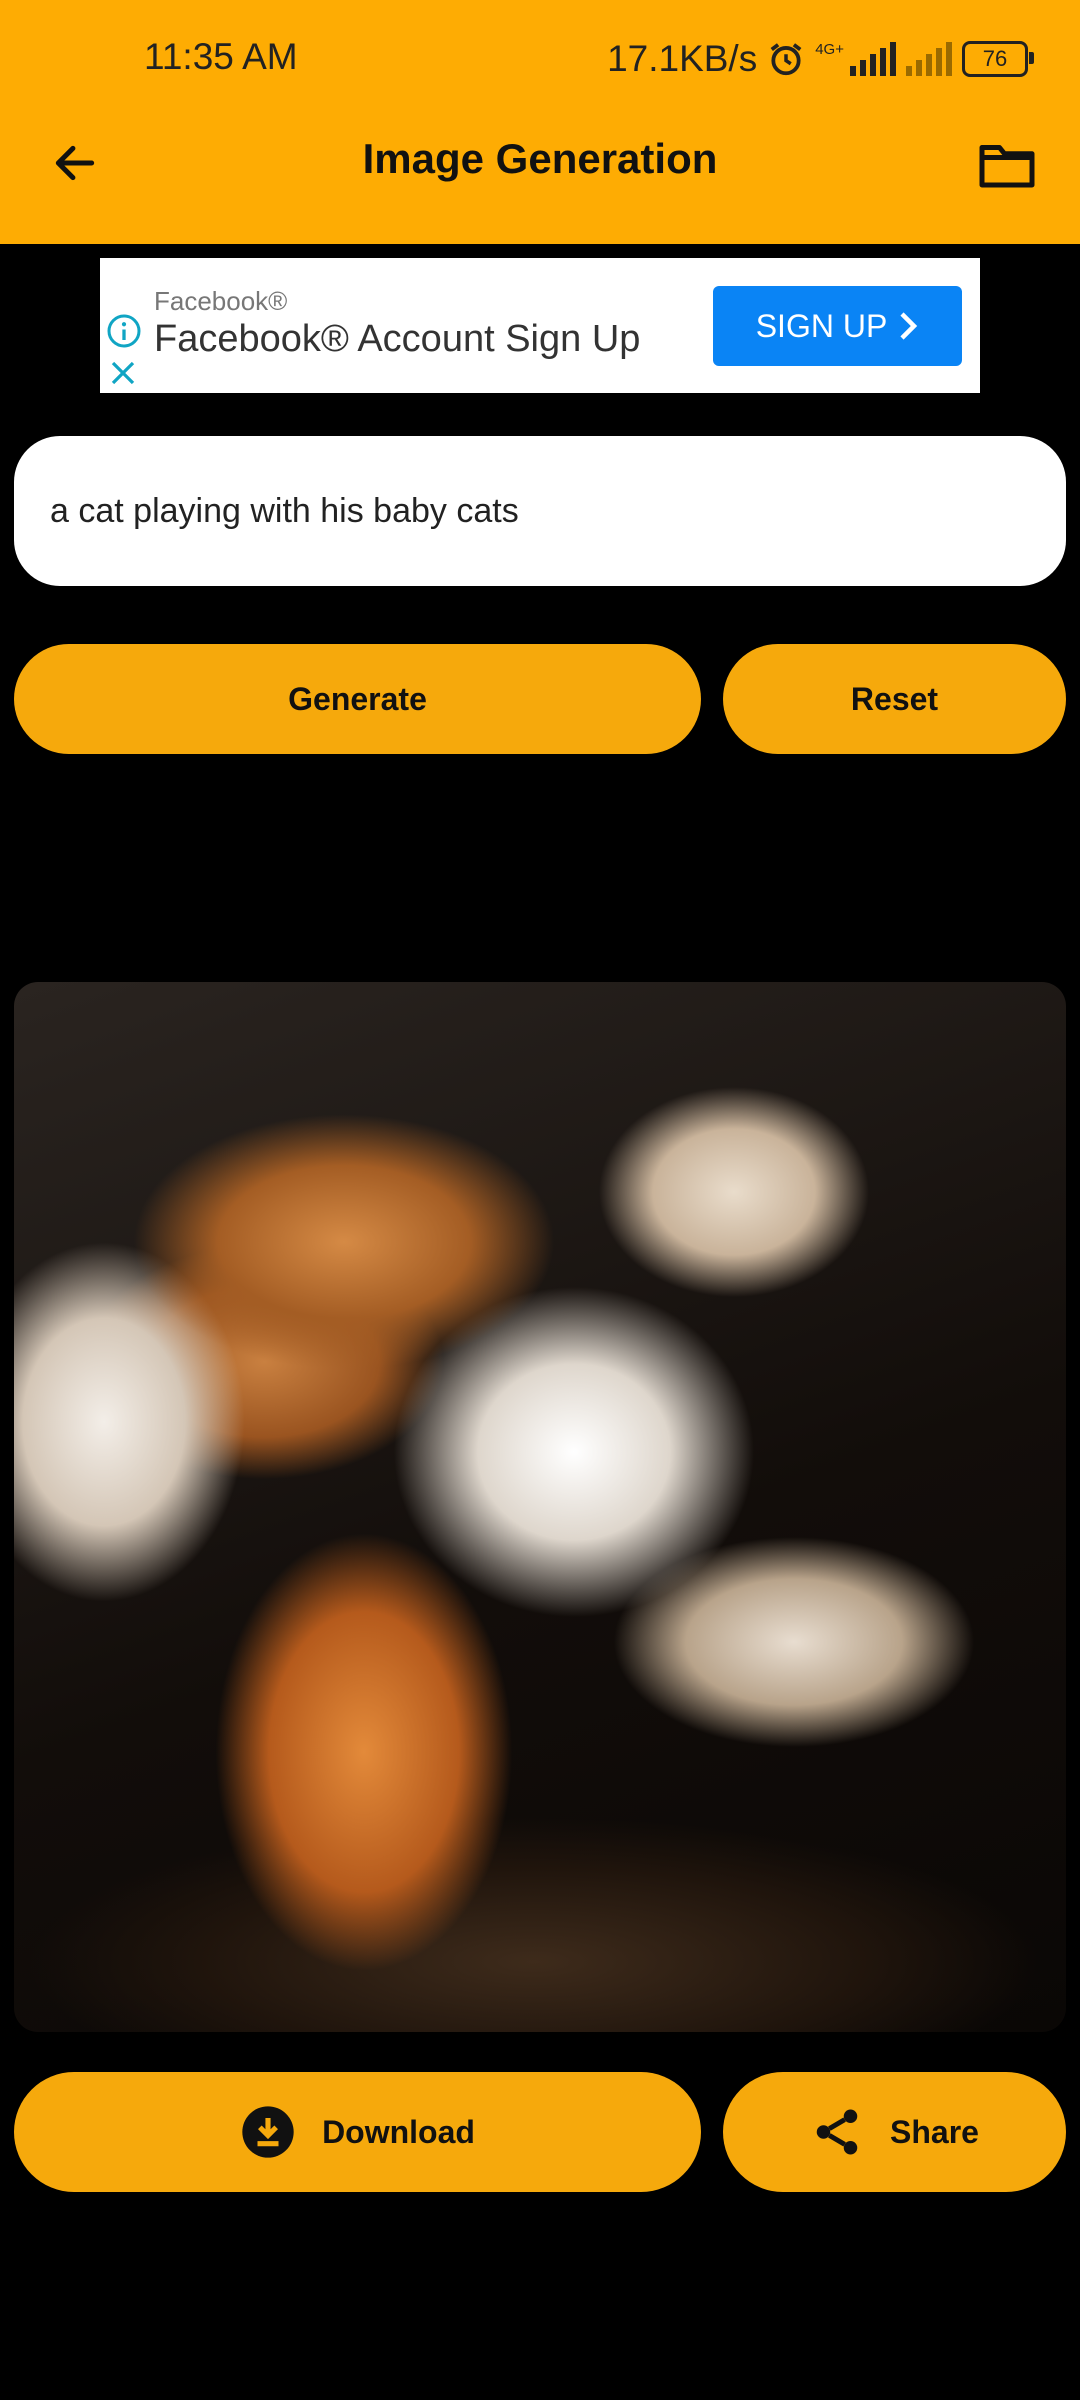 The image size is (1080, 2400). What do you see at coordinates (821, 325) in the screenshot?
I see `ad-cta-label: SIGN UP` at bounding box center [821, 325].